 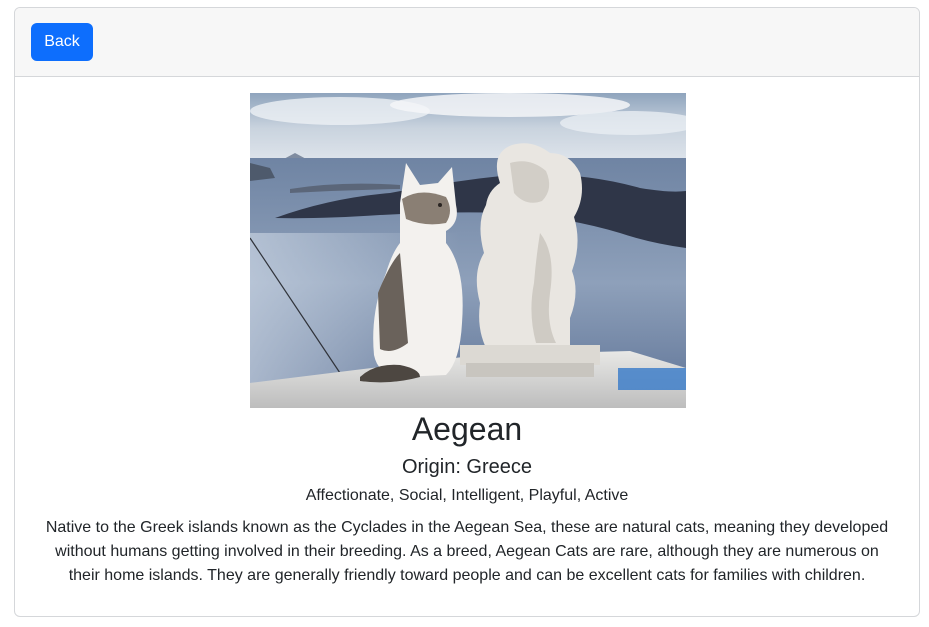 What do you see at coordinates (467, 467) in the screenshot?
I see `breed-origin: Origin: Greece` at bounding box center [467, 467].